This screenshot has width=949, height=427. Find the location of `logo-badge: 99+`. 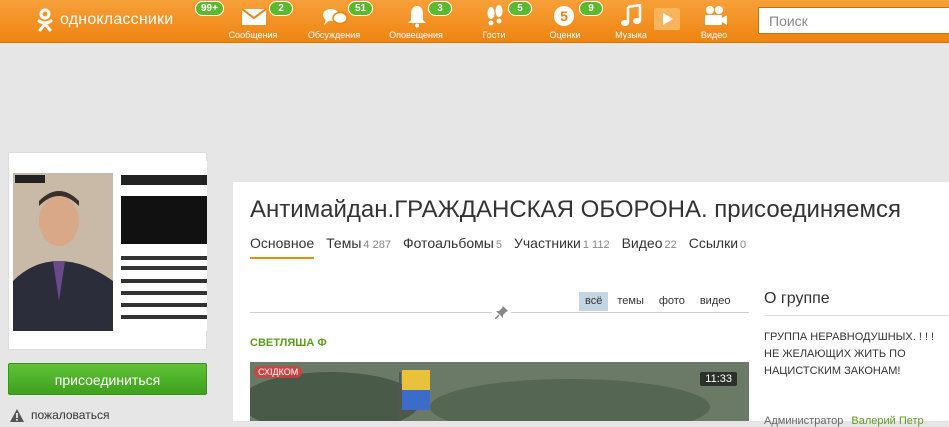

logo-badge: 99+ is located at coordinates (209, 8).